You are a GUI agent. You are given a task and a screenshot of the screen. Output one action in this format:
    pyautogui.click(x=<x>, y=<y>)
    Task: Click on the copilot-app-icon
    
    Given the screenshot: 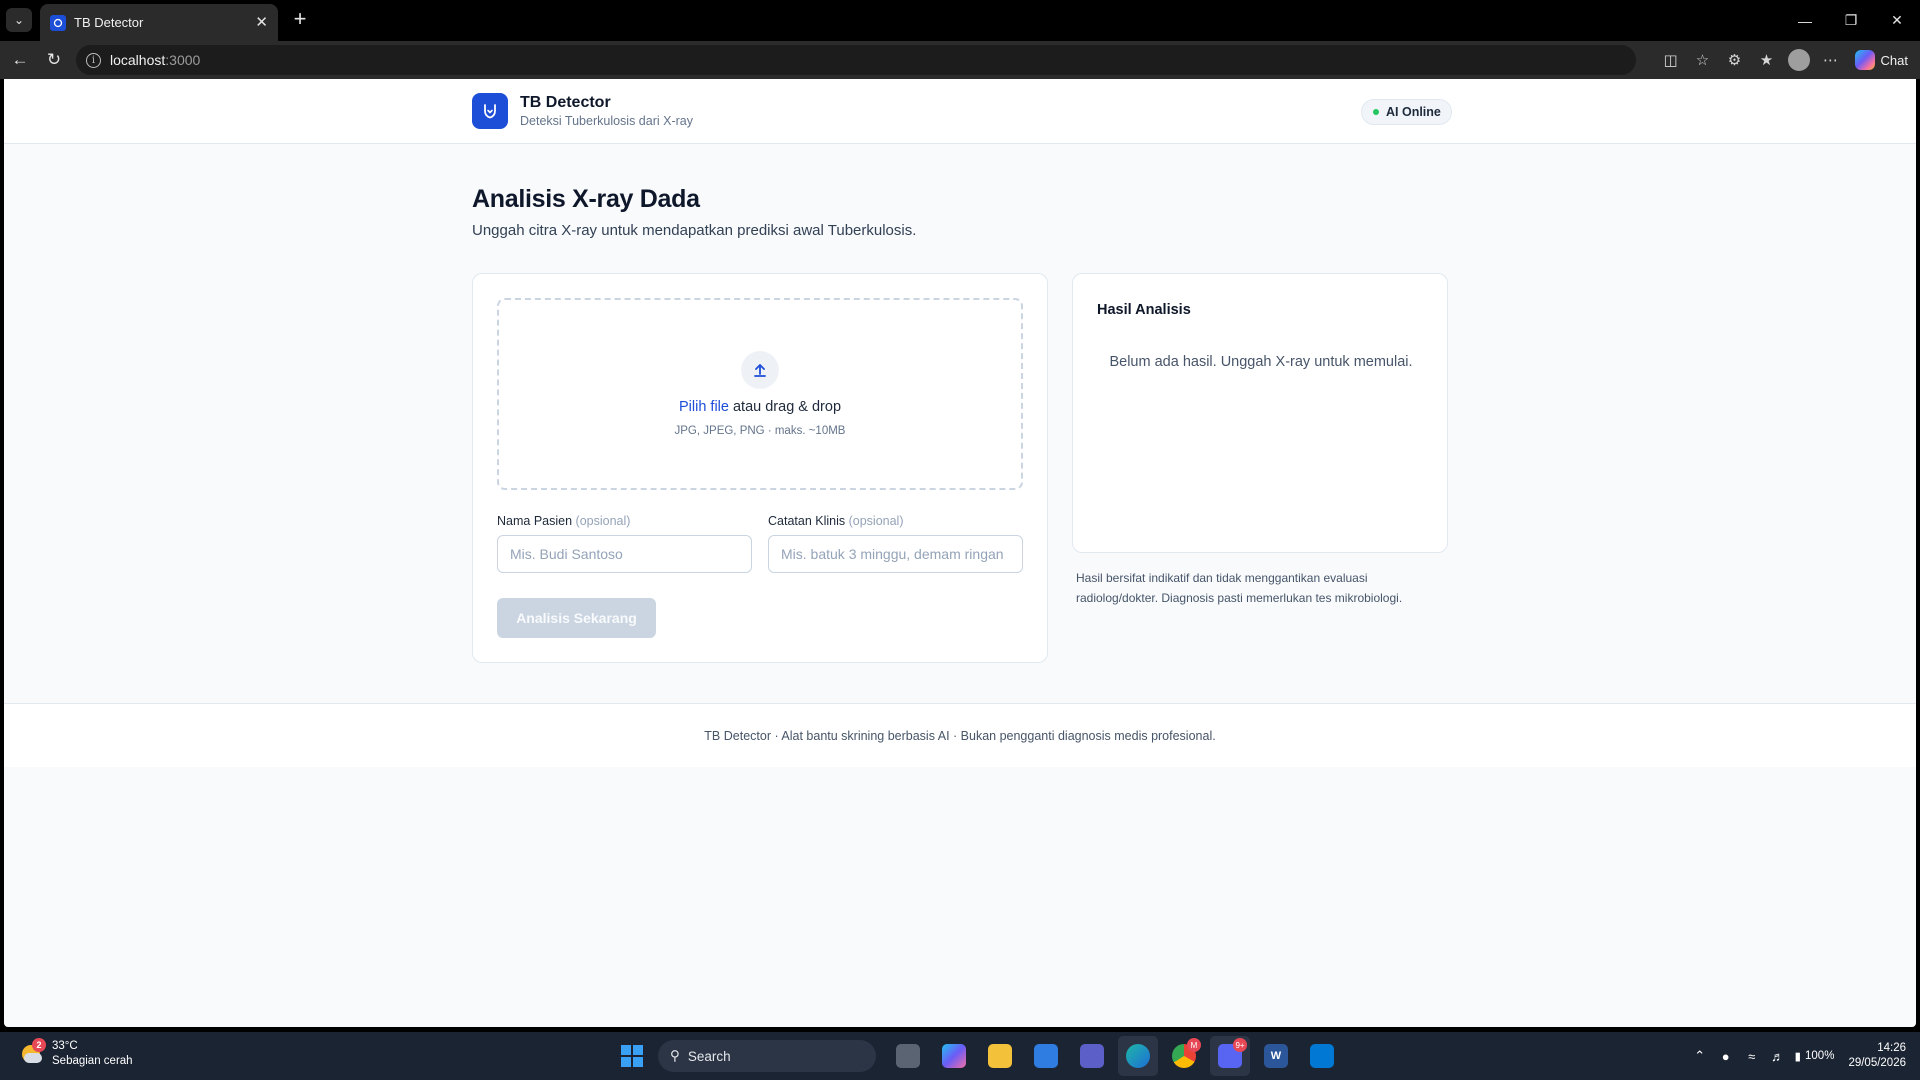 What is the action you would take?
    pyautogui.click(x=954, y=1056)
    